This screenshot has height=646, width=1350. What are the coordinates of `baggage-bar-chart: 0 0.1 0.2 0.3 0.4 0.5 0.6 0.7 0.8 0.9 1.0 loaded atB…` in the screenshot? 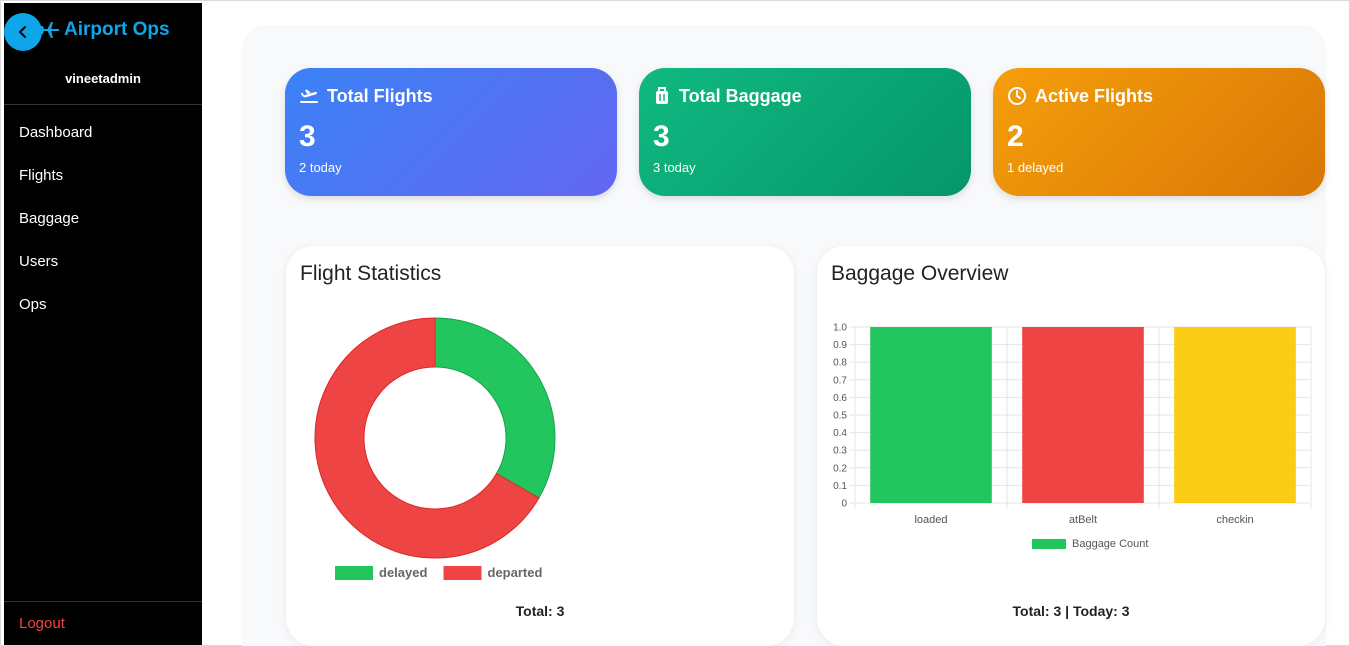 It's located at (1072, 436).